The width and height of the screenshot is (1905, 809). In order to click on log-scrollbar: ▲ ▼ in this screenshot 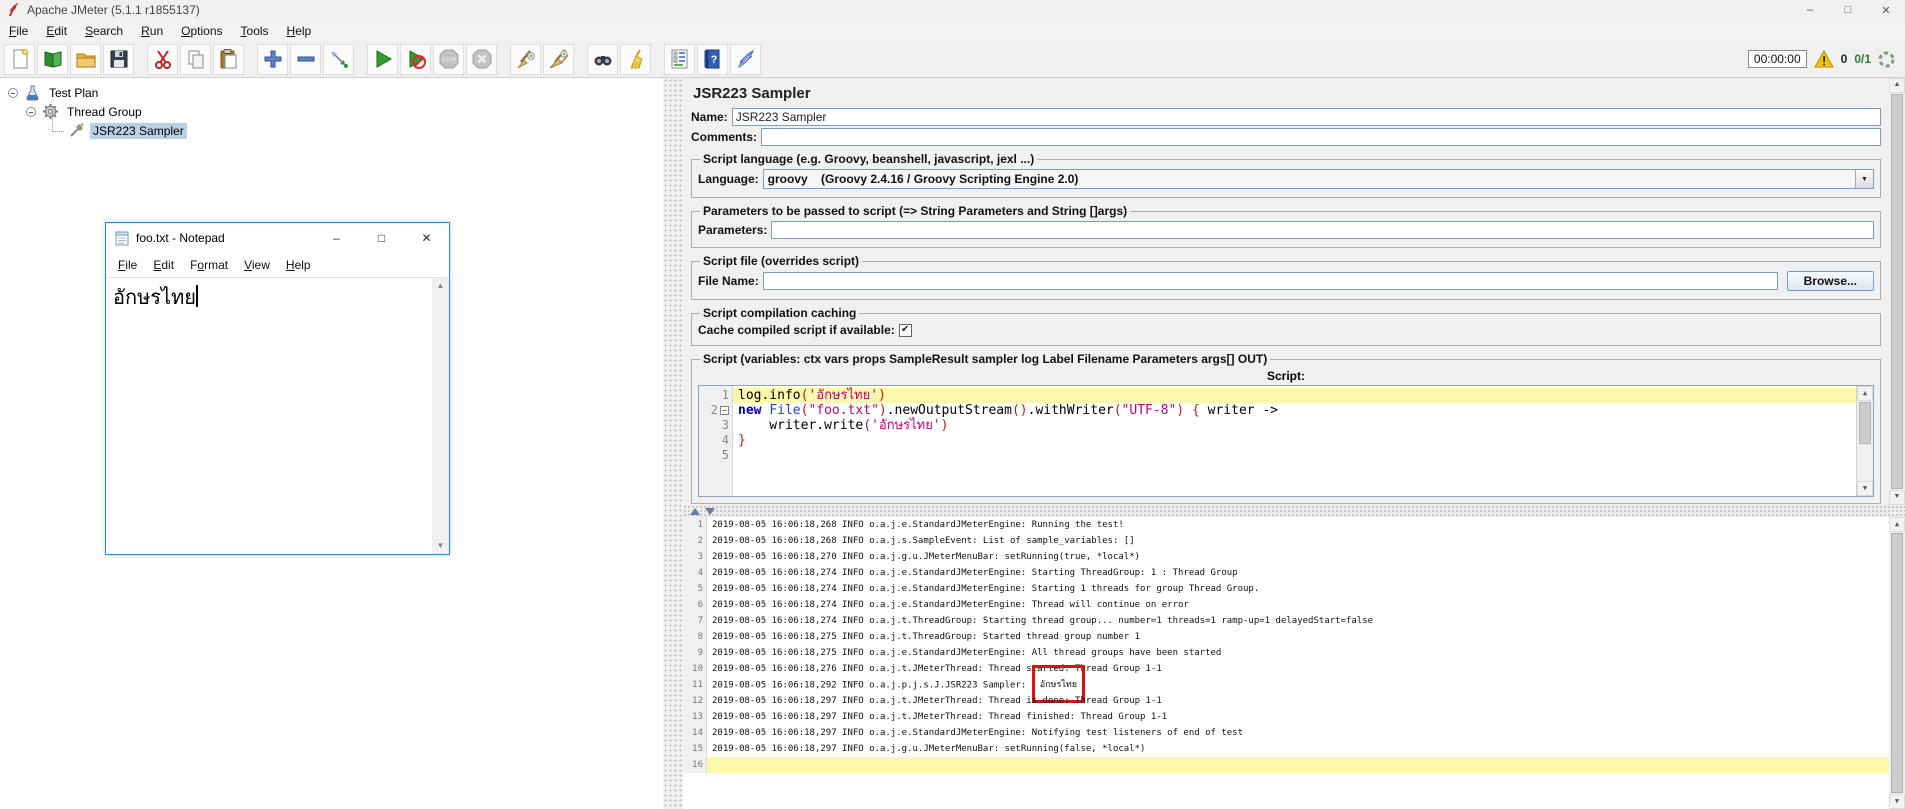, I will do `click(1897, 663)`.